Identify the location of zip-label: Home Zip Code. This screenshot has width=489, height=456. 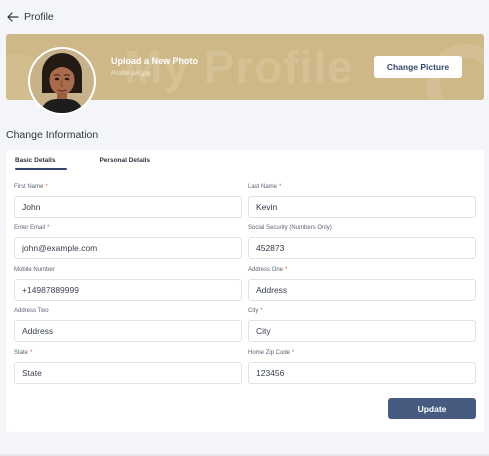
(269, 353).